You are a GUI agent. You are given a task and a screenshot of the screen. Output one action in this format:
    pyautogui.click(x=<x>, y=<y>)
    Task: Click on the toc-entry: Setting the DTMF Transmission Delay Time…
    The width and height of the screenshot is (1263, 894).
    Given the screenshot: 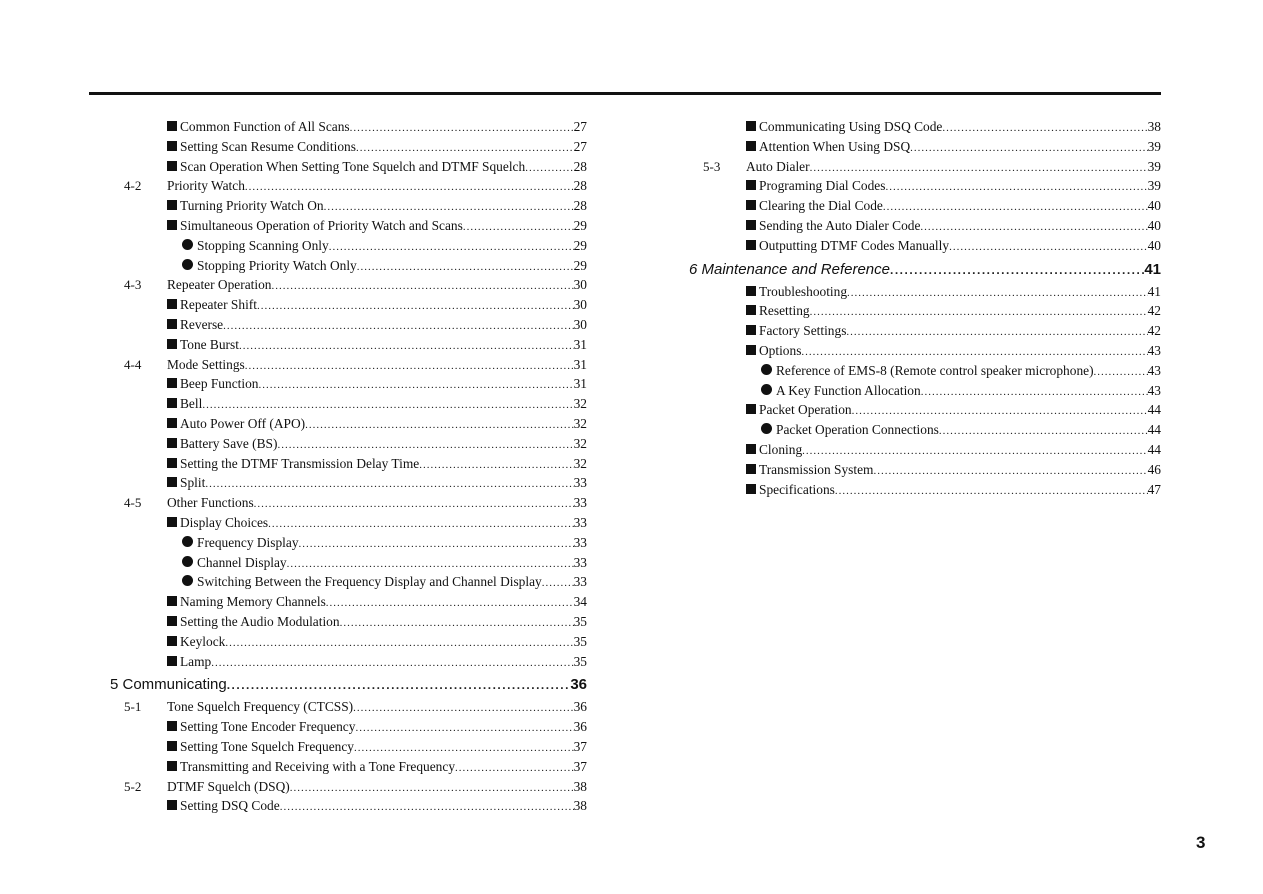 What is the action you would take?
    pyautogui.click(x=348, y=464)
    